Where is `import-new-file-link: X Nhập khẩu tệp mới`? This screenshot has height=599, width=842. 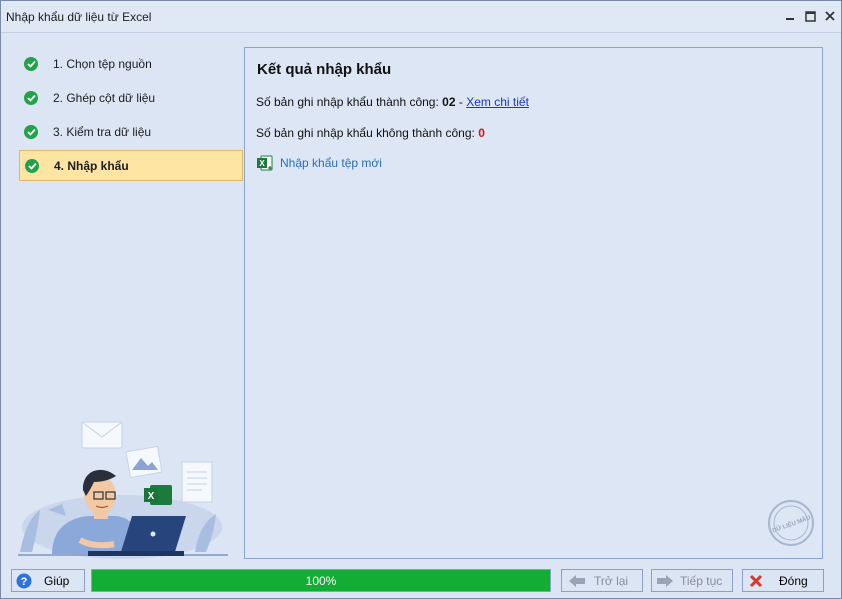
import-new-file-link: X Nhập khẩu tệp mới is located at coordinates (319, 163).